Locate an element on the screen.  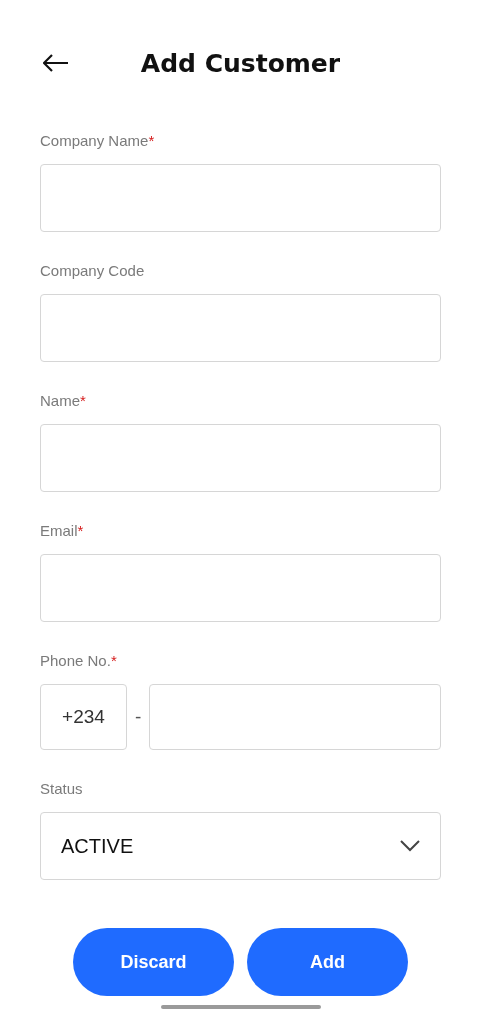
field-label: Name* is located at coordinates (63, 401).